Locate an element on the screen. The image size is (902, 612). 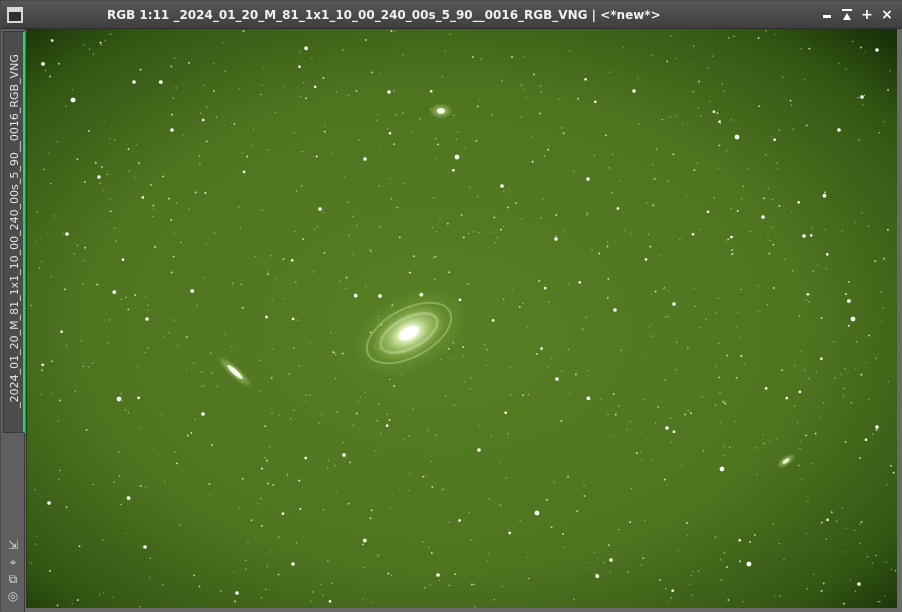
target-icon: ◎ is located at coordinates (13, 596).